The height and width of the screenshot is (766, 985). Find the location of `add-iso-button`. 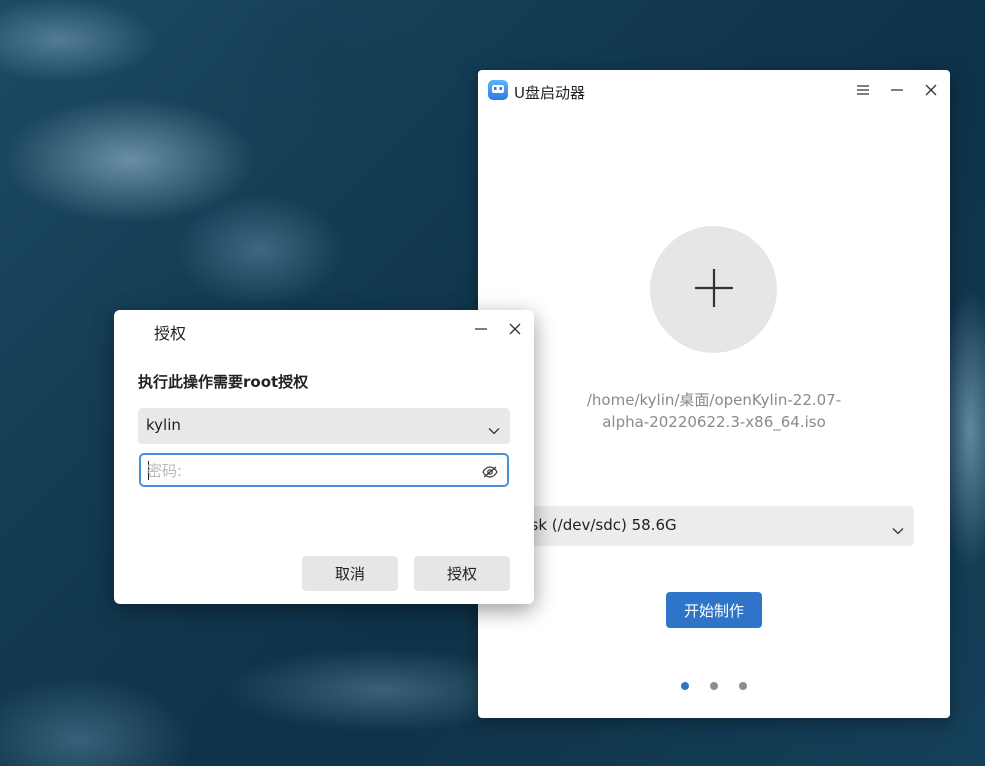

add-iso-button is located at coordinates (713, 289).